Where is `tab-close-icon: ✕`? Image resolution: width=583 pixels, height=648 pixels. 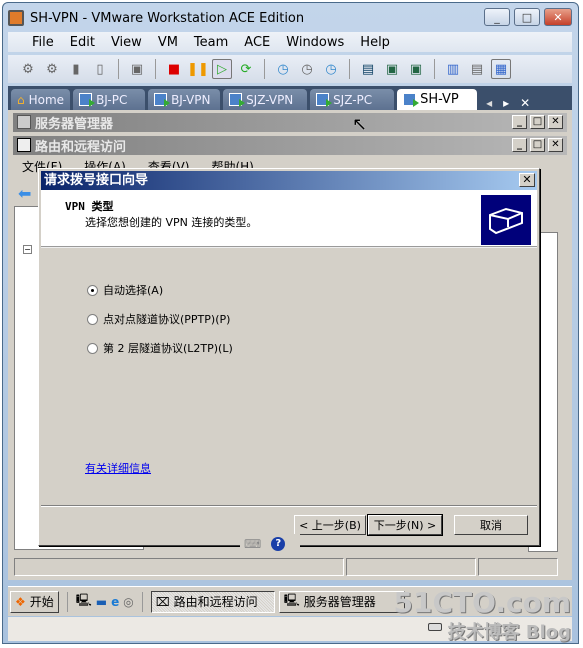
tab-close-icon: ✕ is located at coordinates (525, 103).